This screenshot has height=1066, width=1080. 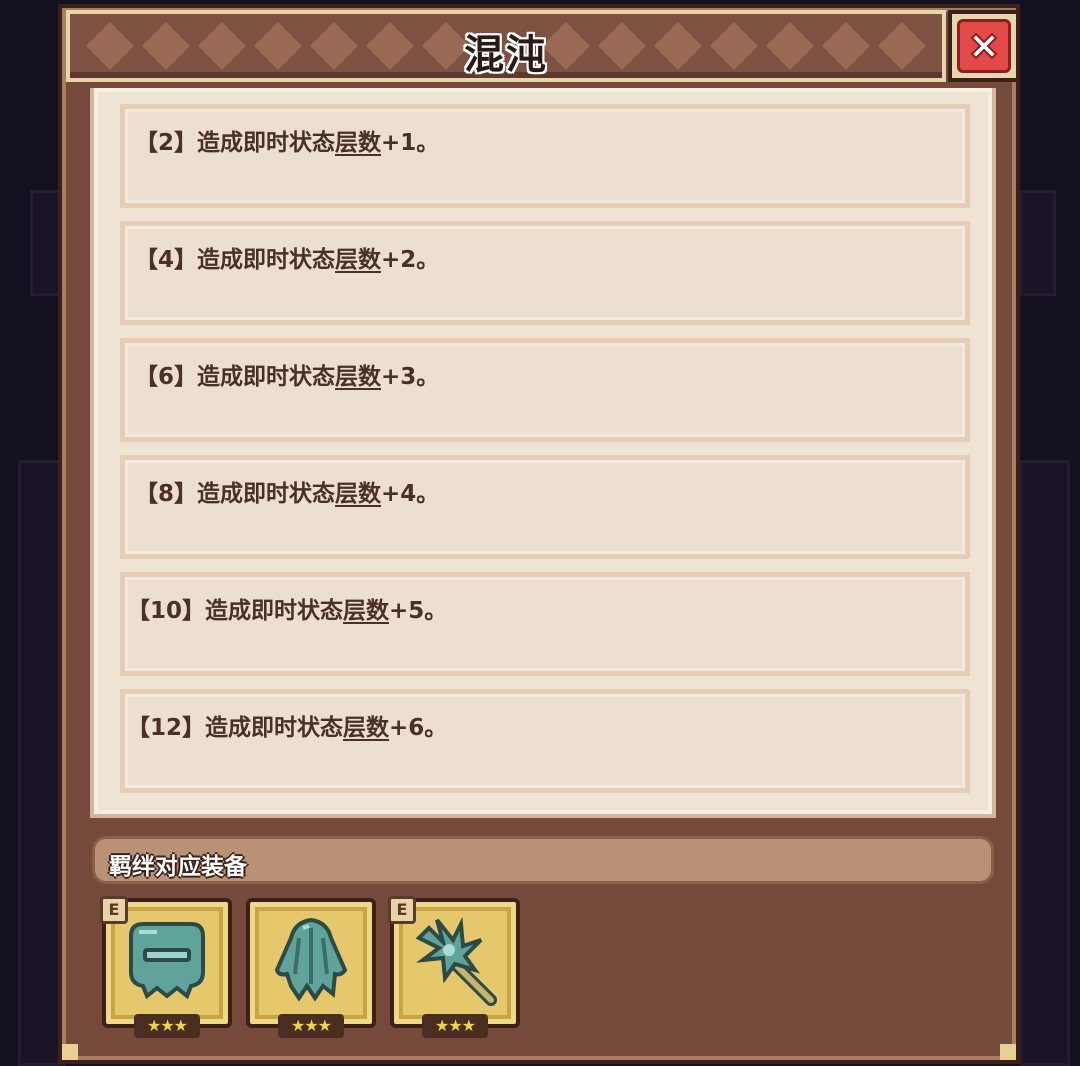 What do you see at coordinates (545, 507) in the screenshot?
I see `bond-level-entry: 【8】造成即时状态层数+4。` at bounding box center [545, 507].